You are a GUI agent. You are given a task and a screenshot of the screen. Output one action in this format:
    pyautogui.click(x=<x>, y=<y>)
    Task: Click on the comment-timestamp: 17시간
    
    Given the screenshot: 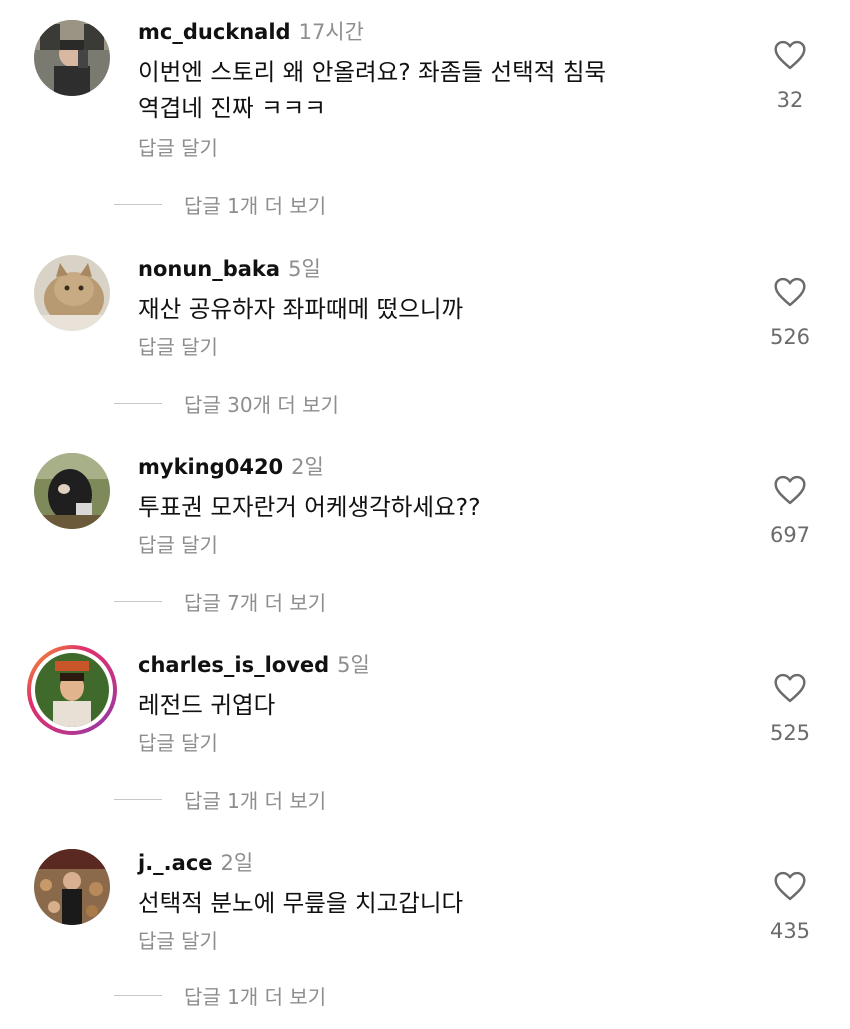 What is the action you would take?
    pyautogui.click(x=331, y=32)
    